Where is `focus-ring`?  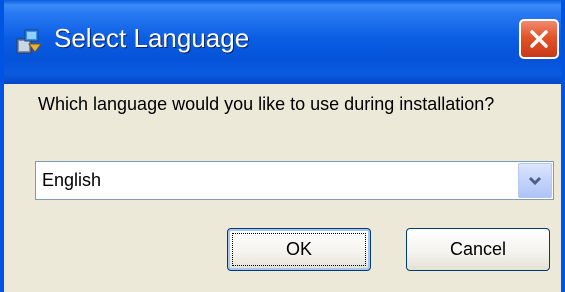
focus-ring is located at coordinates (299, 249).